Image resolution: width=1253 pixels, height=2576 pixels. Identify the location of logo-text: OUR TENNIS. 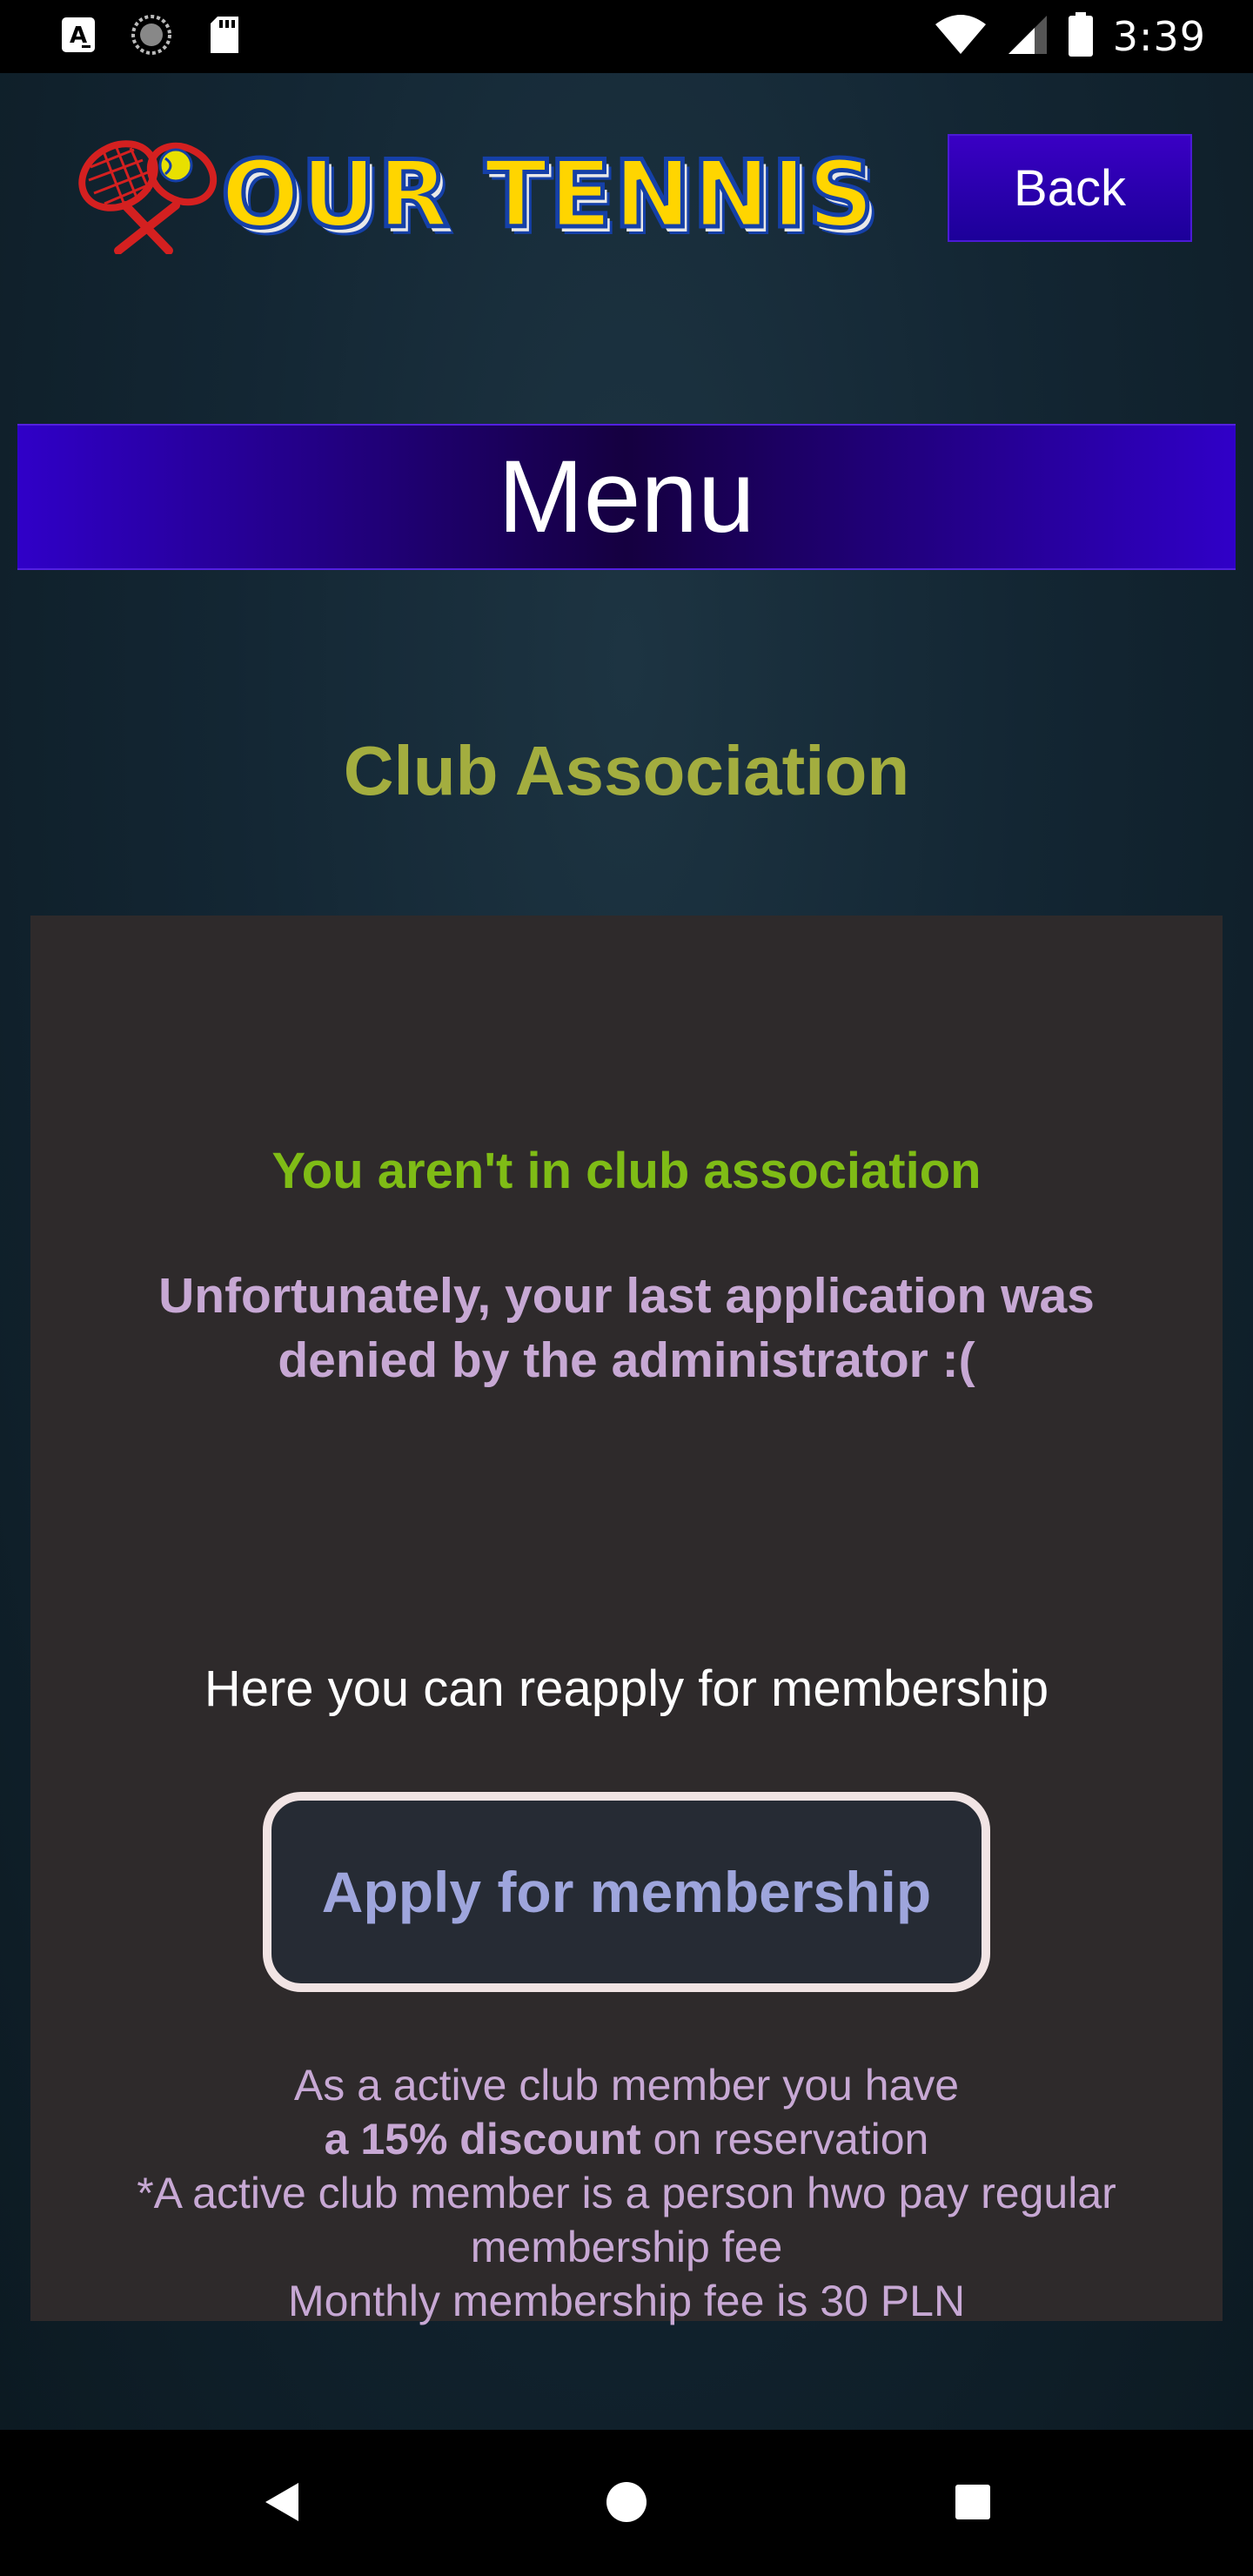
(548, 195).